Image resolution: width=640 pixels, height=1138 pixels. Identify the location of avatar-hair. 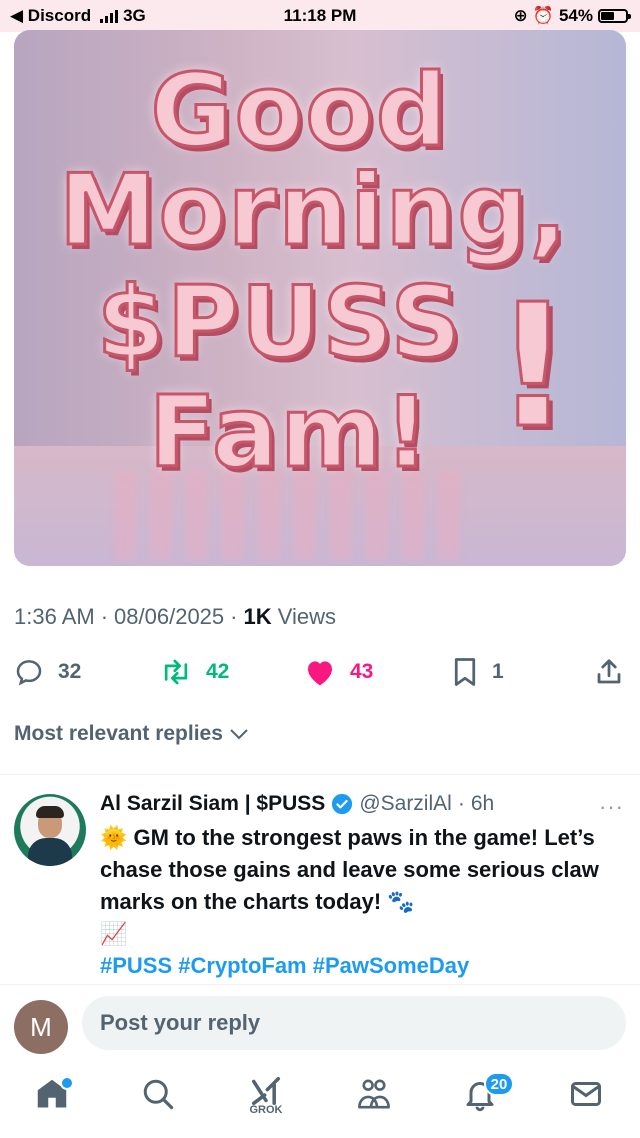
(50, 812).